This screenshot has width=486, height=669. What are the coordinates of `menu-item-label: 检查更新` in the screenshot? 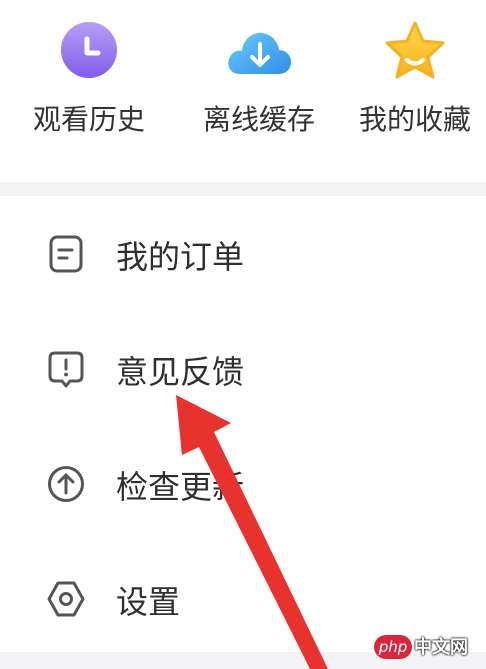 It's located at (180, 487).